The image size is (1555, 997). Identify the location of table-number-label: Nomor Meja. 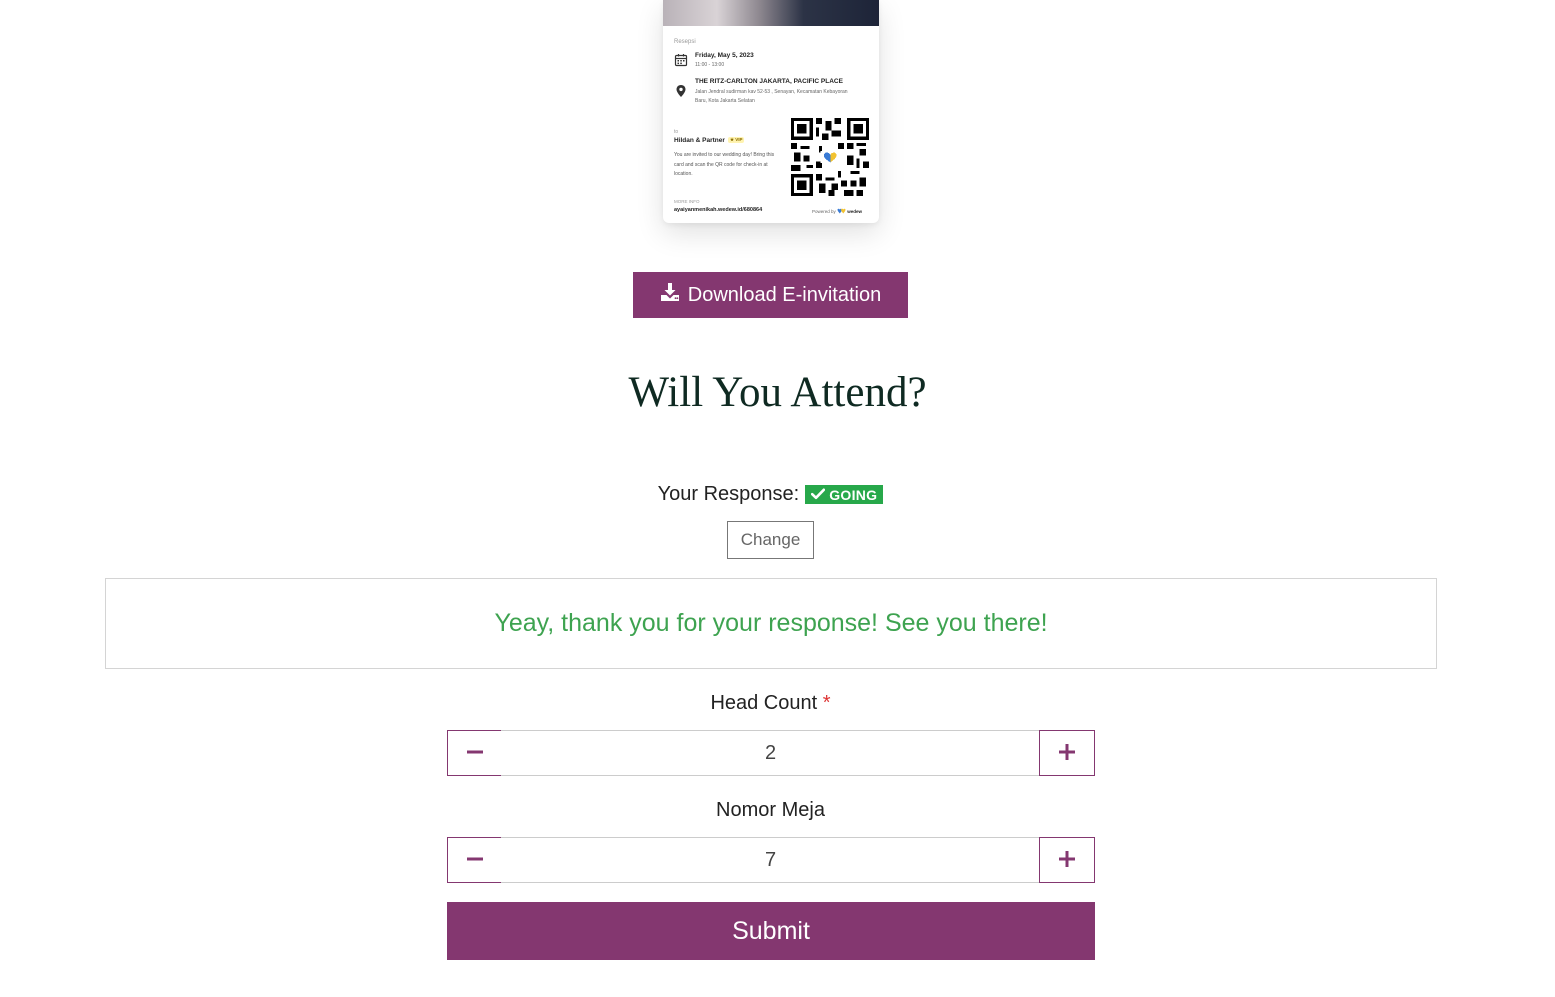
(770, 810).